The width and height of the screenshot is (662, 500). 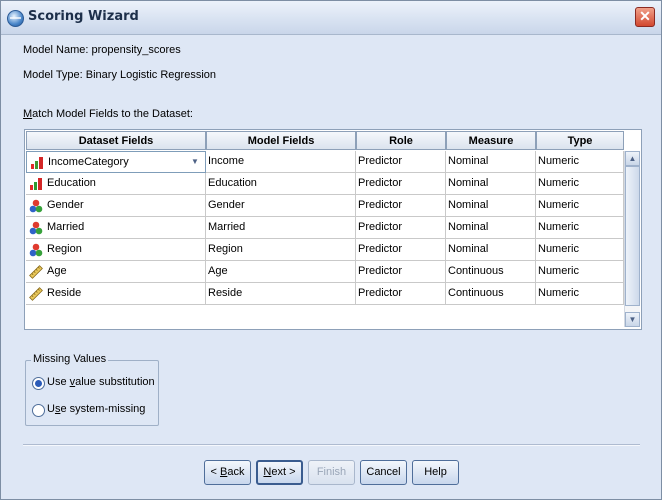 I want to click on help-button: Help, so click(x=435, y=472).